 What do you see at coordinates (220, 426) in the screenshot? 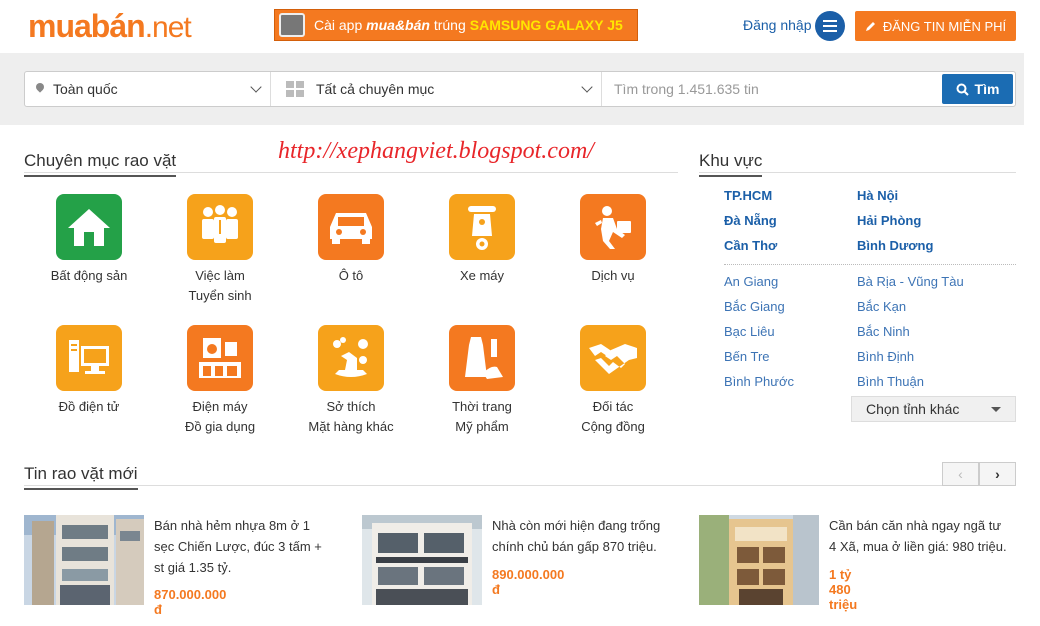
I see `category-sublabel: Đồ gia dụng` at bounding box center [220, 426].